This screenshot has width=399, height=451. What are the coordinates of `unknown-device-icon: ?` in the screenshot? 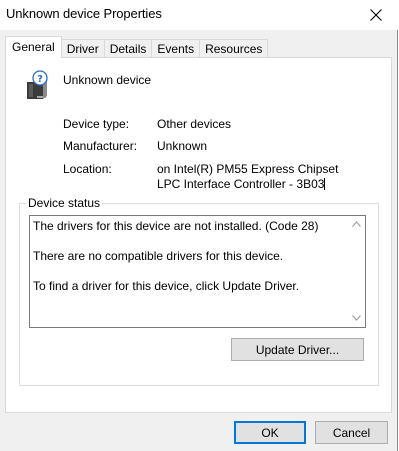 It's located at (37, 84).